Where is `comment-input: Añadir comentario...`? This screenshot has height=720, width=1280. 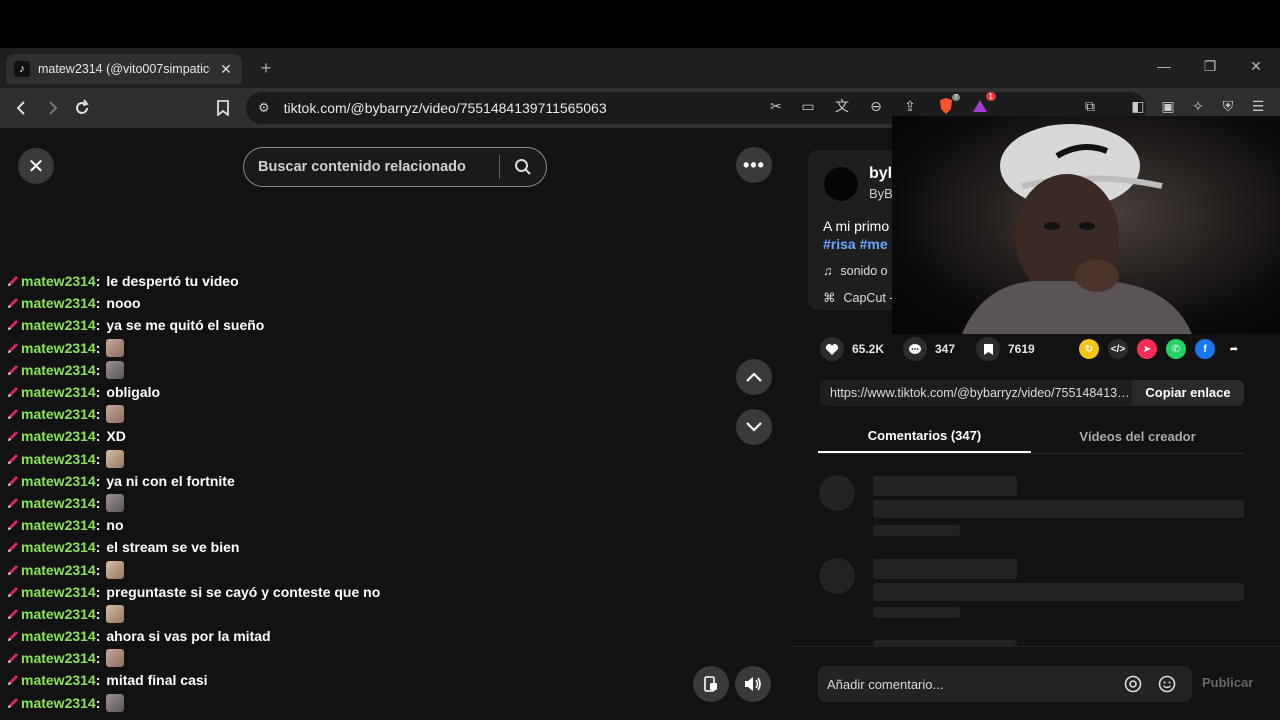 comment-input: Añadir comentario... is located at coordinates (1005, 684).